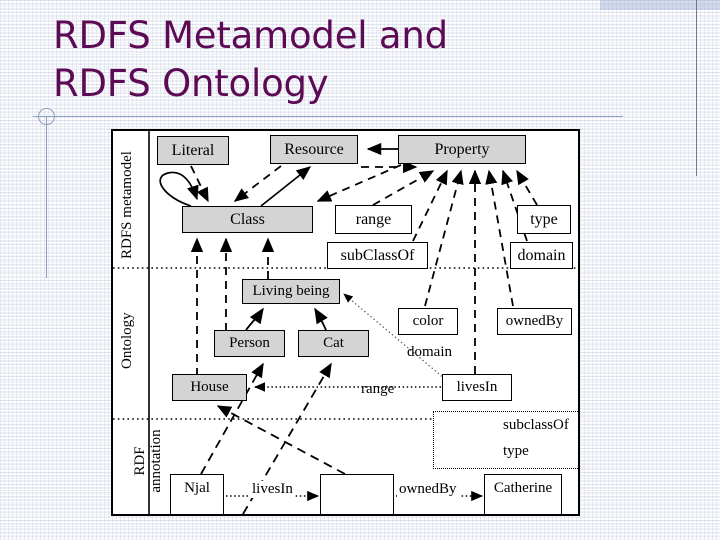 This screenshot has width=720, height=540. What do you see at coordinates (328, 116) in the screenshot?
I see `title-underline-rule` at bounding box center [328, 116].